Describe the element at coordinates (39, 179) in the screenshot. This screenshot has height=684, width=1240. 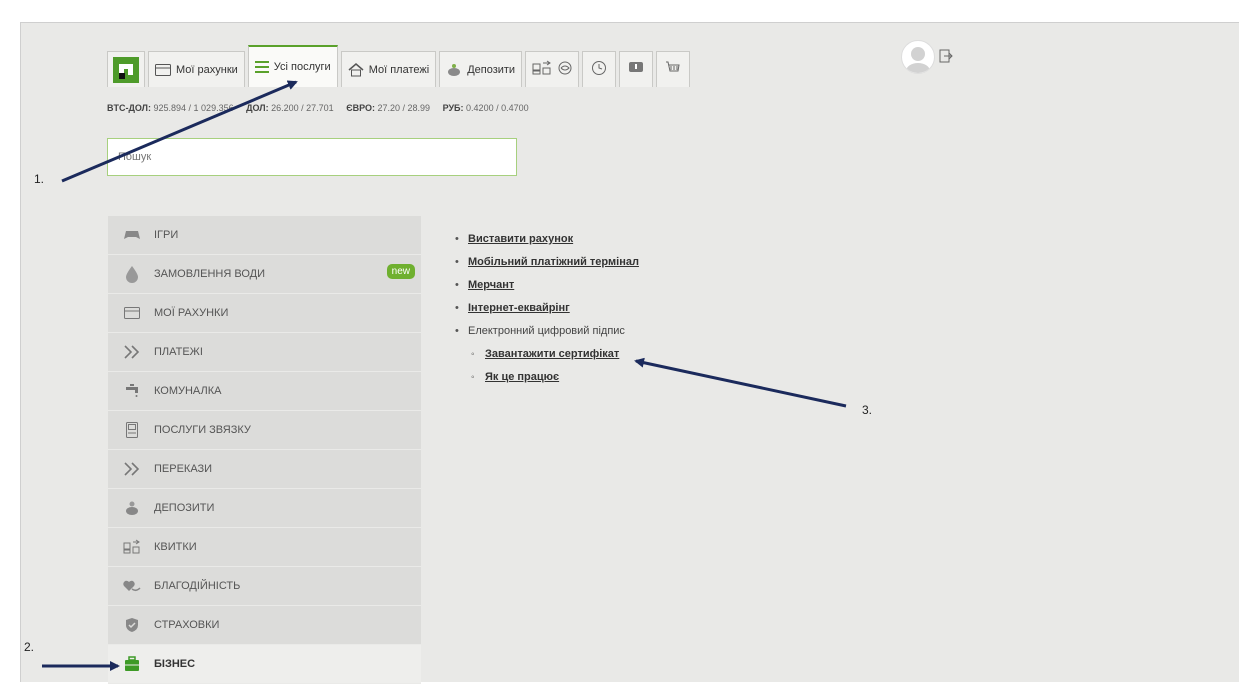
I see `annotation-1: 1.` at that location.